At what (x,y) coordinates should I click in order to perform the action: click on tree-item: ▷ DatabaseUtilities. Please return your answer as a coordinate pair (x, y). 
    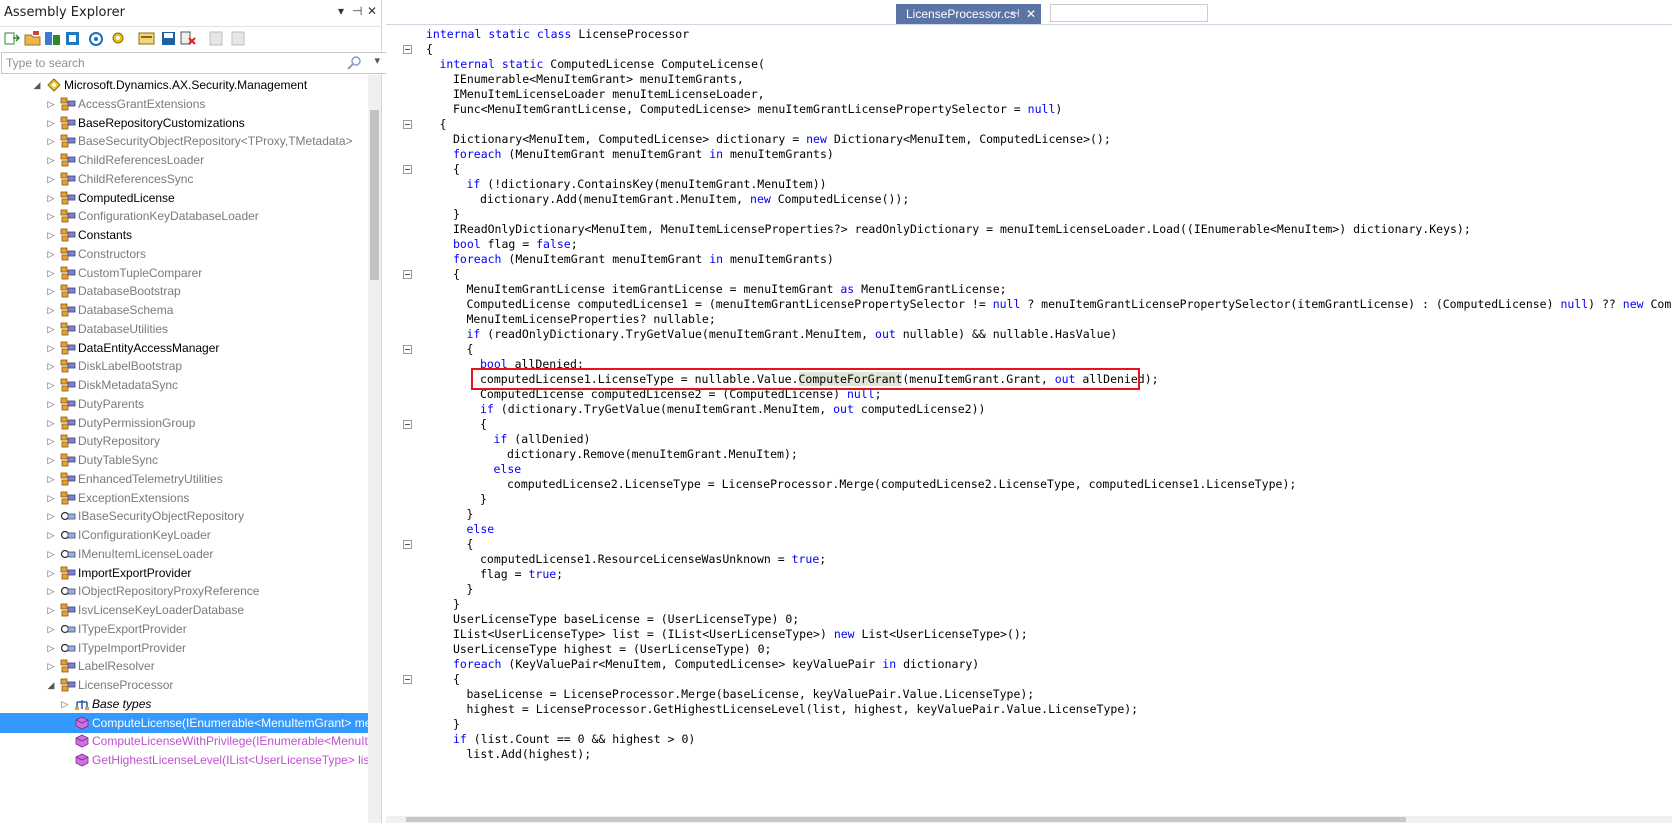
    Looking at the image, I should click on (184, 329).